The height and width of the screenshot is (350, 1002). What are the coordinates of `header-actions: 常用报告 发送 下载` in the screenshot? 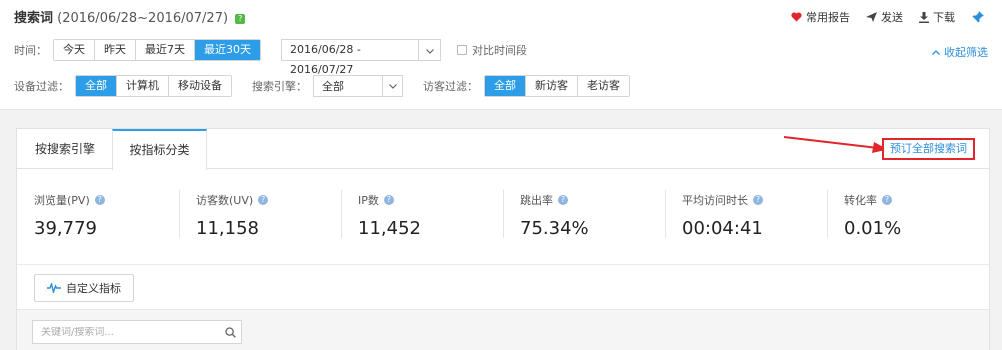 It's located at (881, 17).